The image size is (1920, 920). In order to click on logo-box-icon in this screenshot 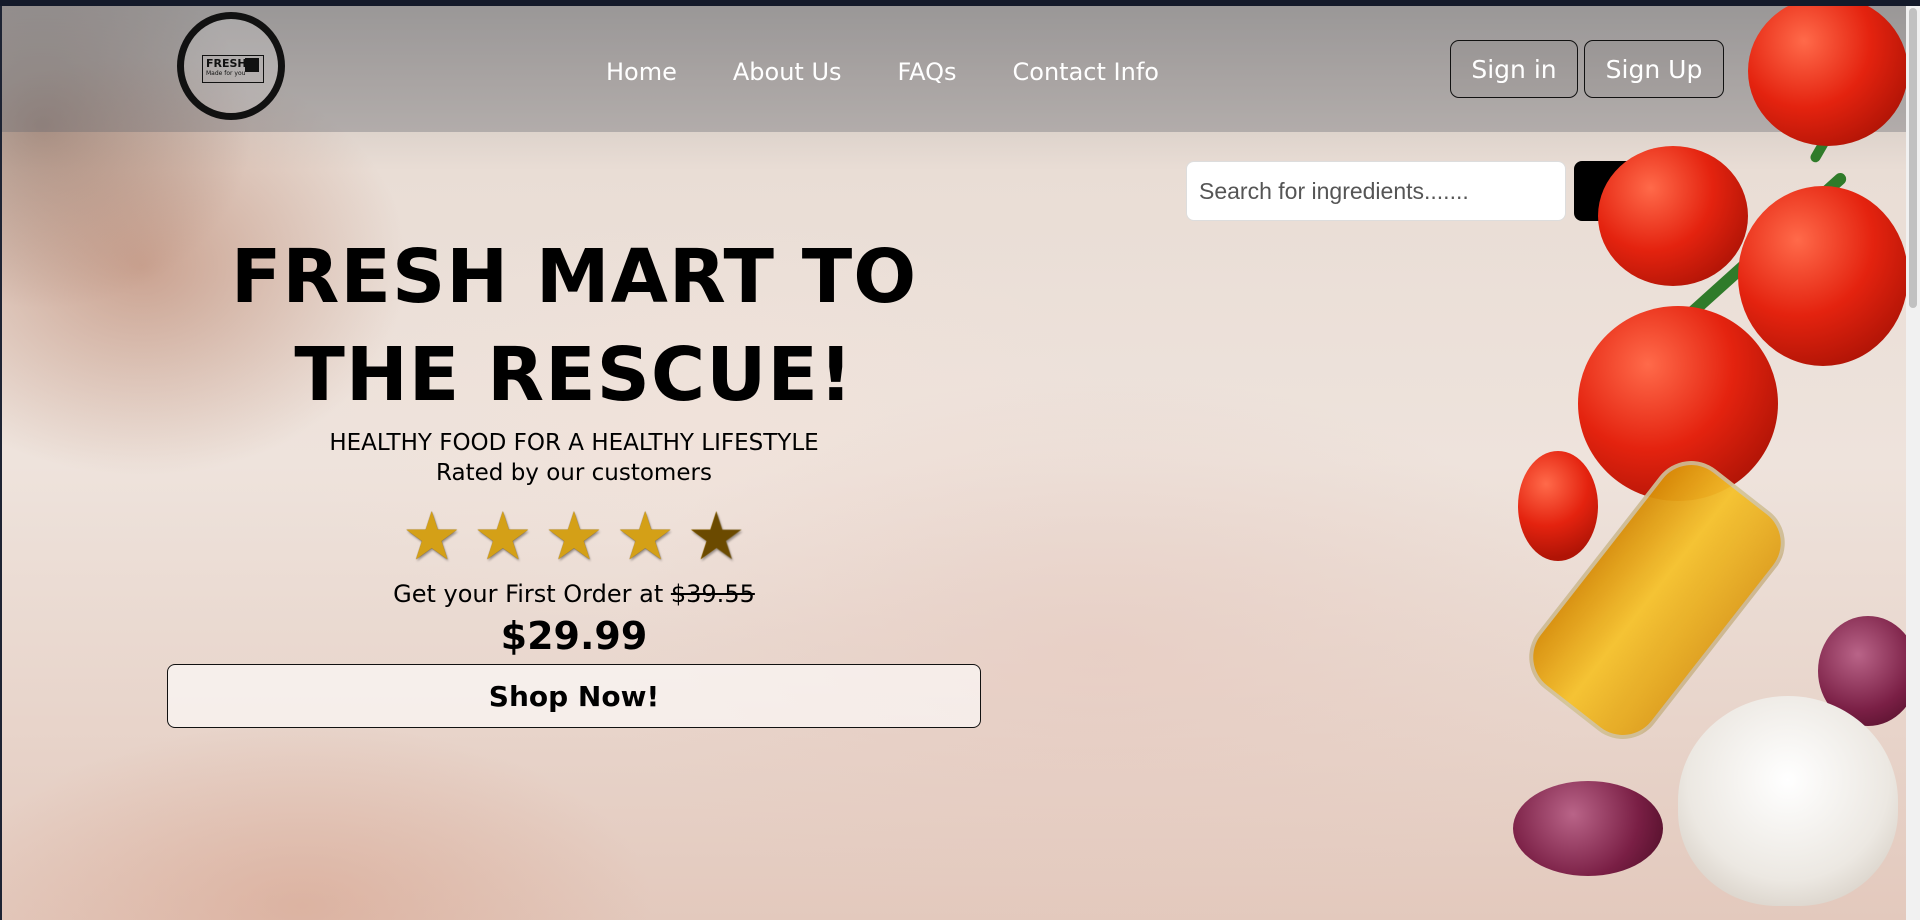, I will do `click(252, 65)`.